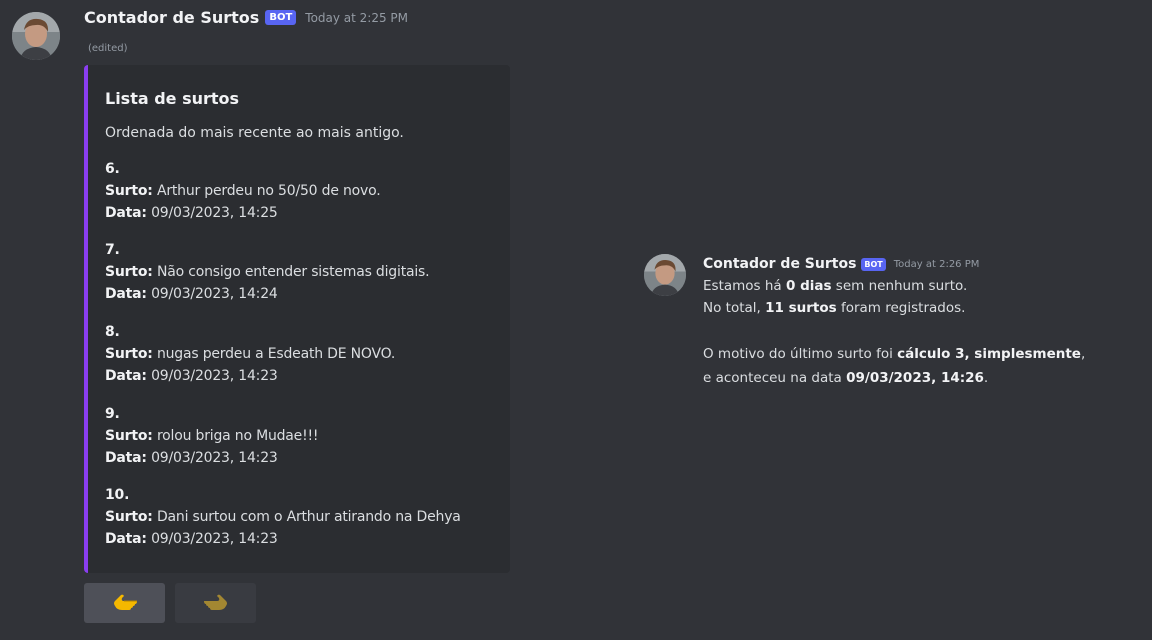 This screenshot has height=640, width=1152. Describe the element at coordinates (276, 354) in the screenshot. I see `surto-text: nugas perdeu a Esdeath DE NOVO.` at that location.